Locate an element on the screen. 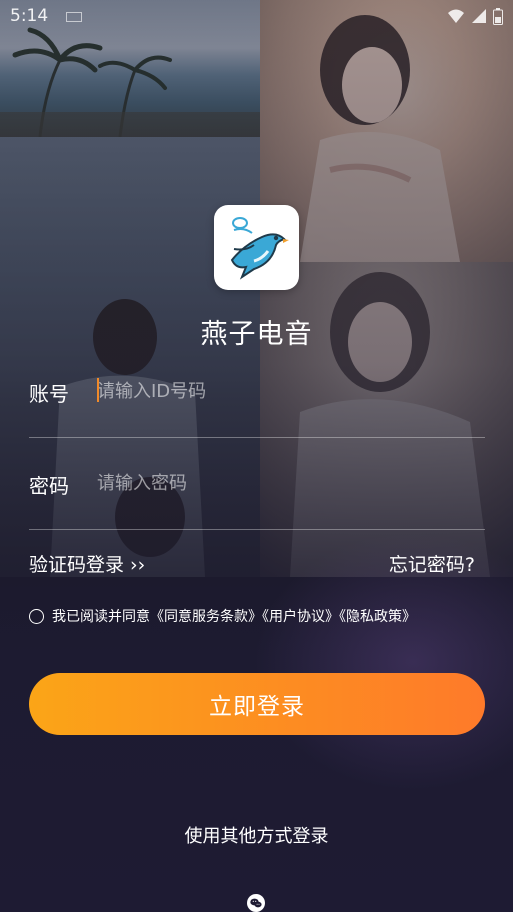 This screenshot has width=513, height=912. account-label: 账号 is located at coordinates (49, 394).